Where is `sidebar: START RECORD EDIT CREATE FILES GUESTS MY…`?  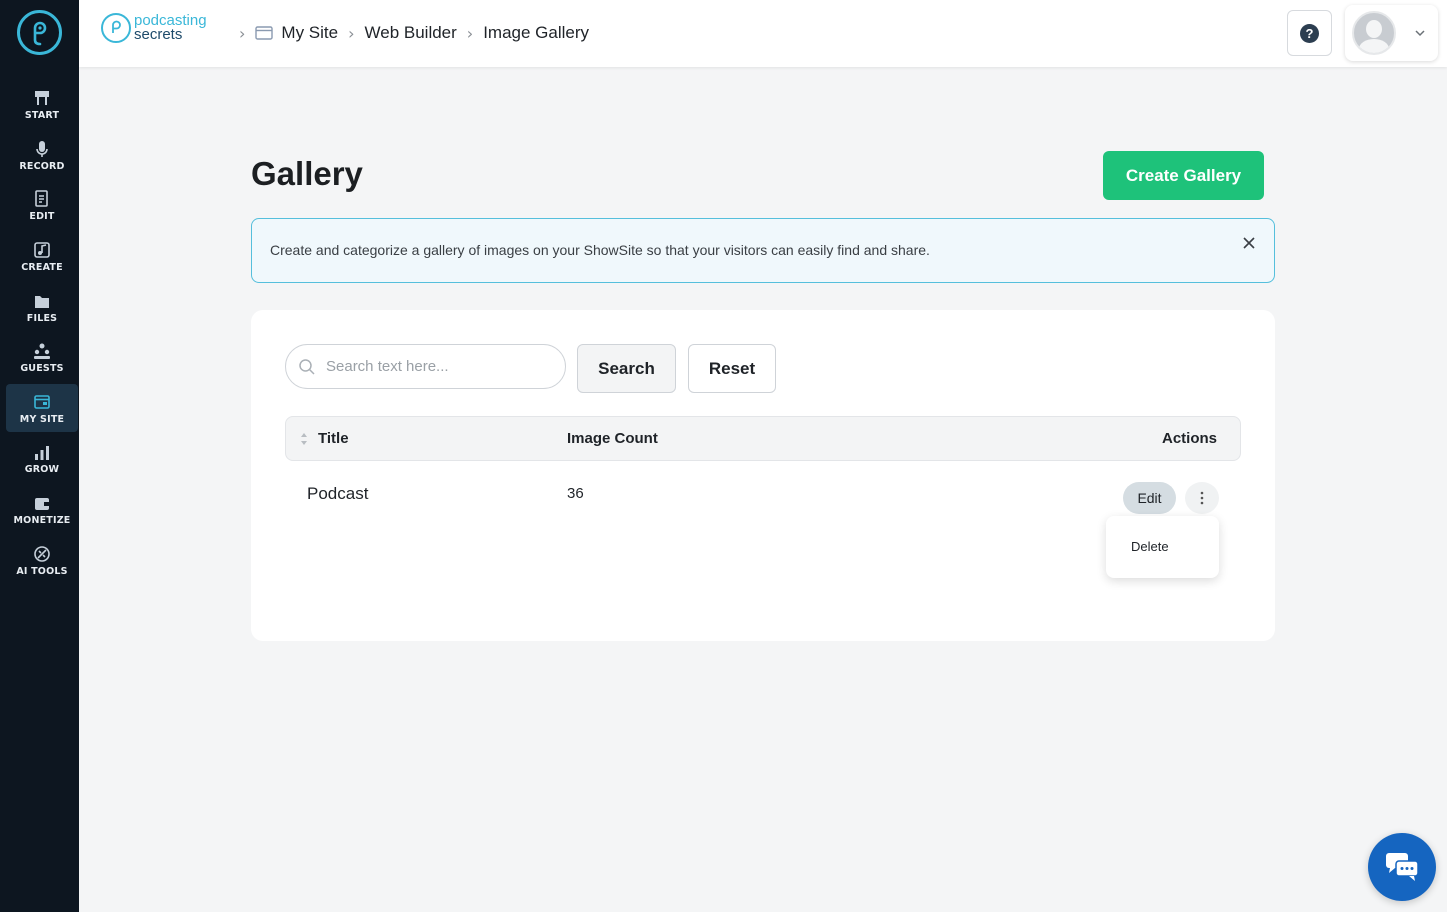
sidebar: START RECORD EDIT CREATE FILES GUESTS MY… is located at coordinates (39, 456).